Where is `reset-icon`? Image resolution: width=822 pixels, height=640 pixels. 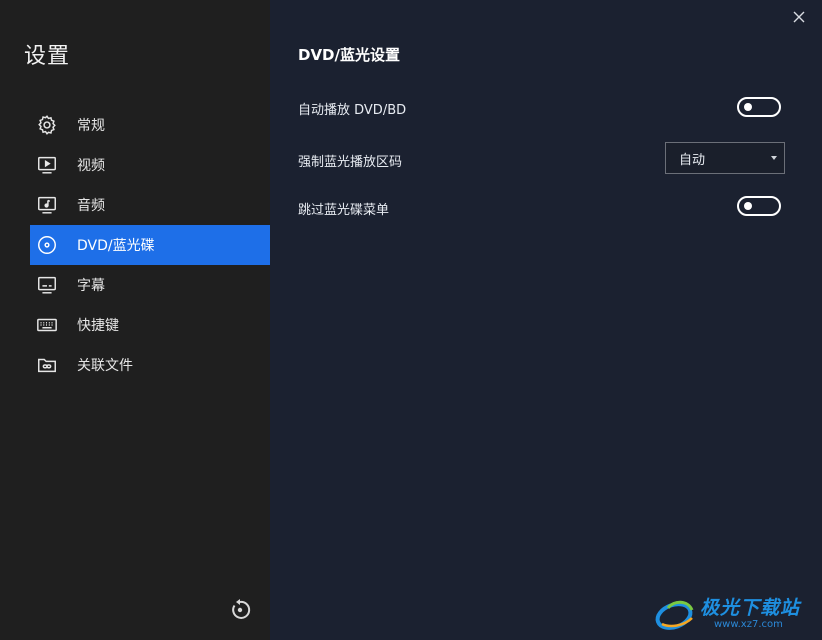
reset-icon is located at coordinates (241, 609).